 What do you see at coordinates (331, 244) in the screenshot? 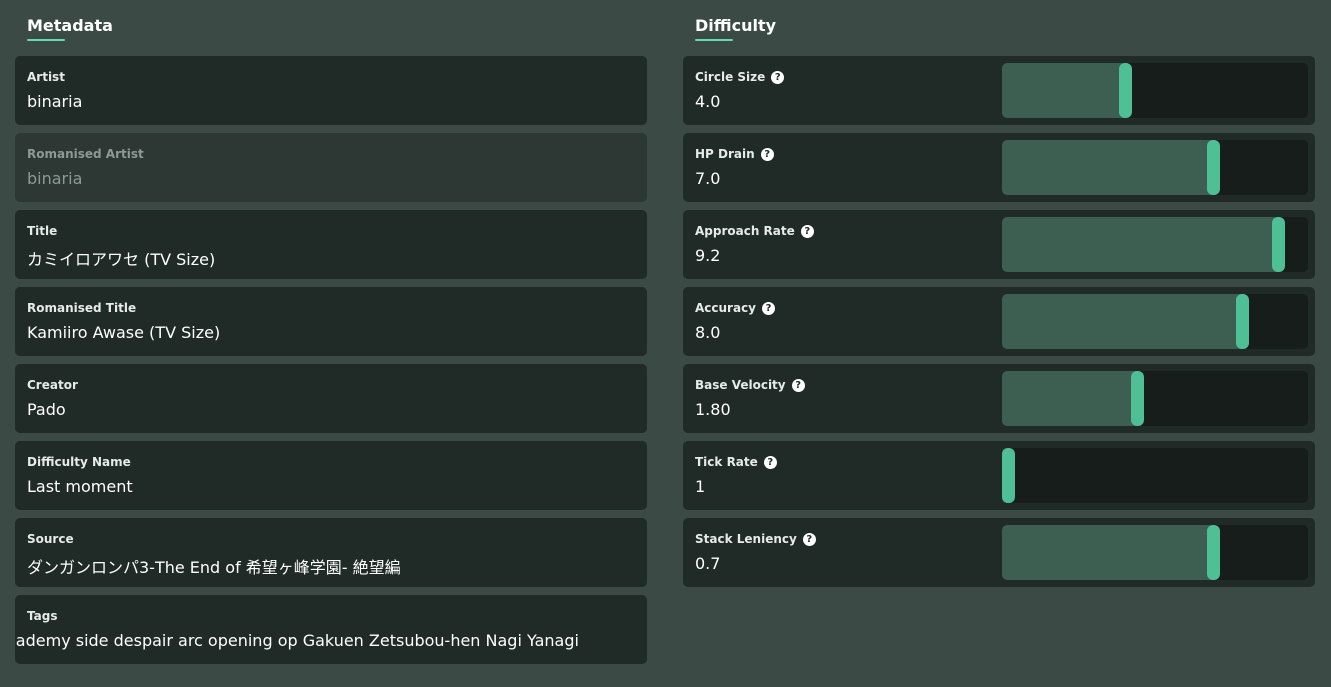
I see `title-field: Title カミイロアワセ (TV Size)` at bounding box center [331, 244].